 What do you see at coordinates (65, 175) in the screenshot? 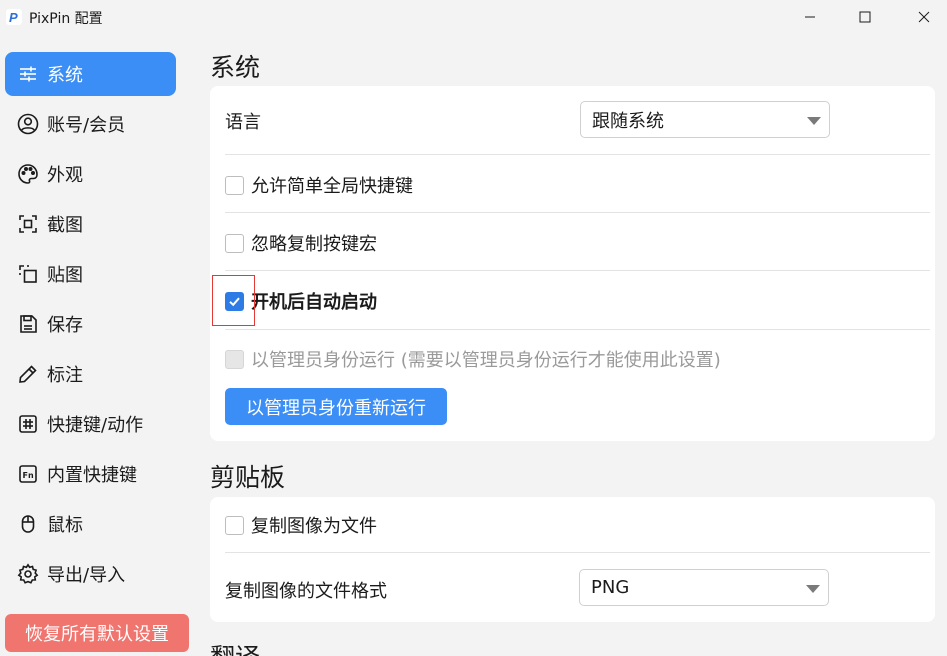
I see `sidebar-item-label: 外观` at bounding box center [65, 175].